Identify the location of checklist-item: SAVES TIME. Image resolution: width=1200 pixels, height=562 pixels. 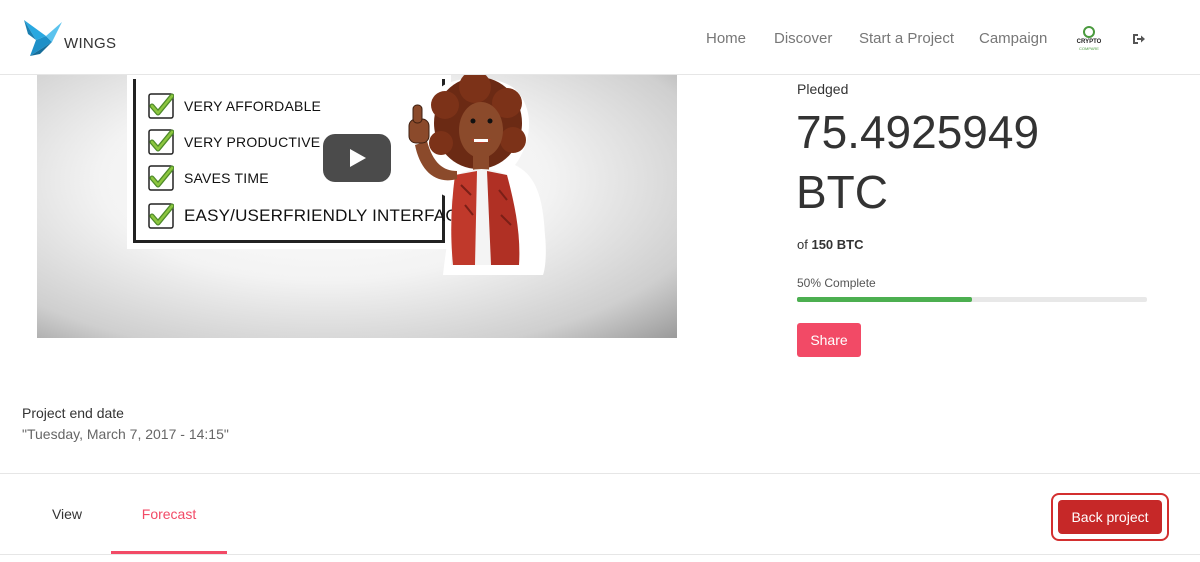
(208, 178).